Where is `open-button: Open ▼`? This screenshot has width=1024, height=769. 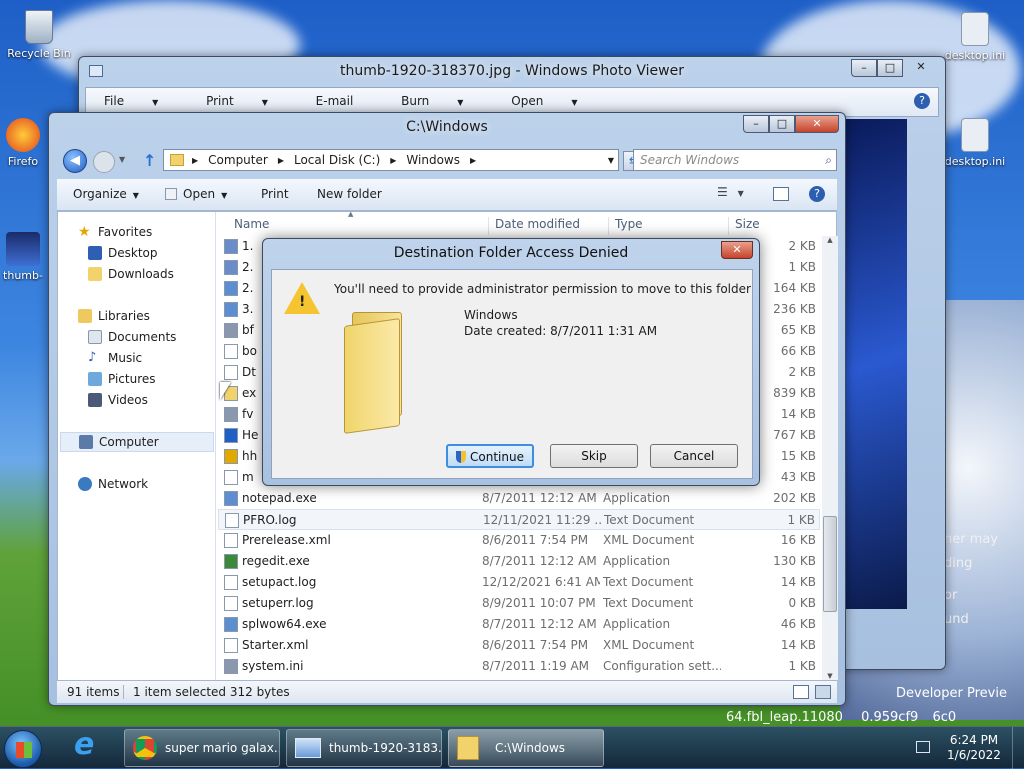 open-button: Open ▼ is located at coordinates (196, 194).